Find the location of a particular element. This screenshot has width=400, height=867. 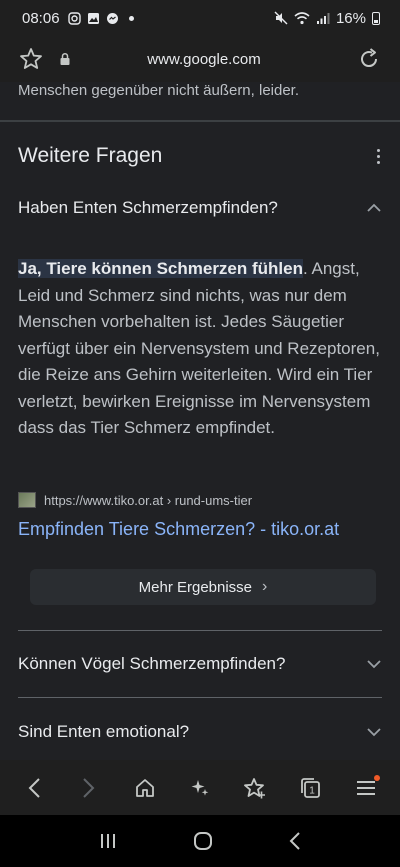

more-notifications-dot is located at coordinates (131, 18).